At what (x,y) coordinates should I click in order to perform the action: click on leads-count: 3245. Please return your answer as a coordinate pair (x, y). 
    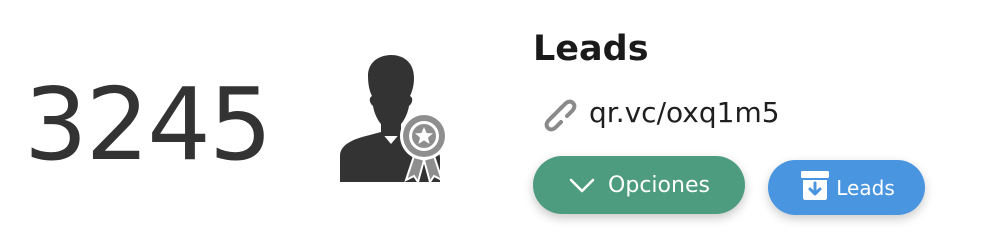
    Looking at the image, I should click on (148, 124).